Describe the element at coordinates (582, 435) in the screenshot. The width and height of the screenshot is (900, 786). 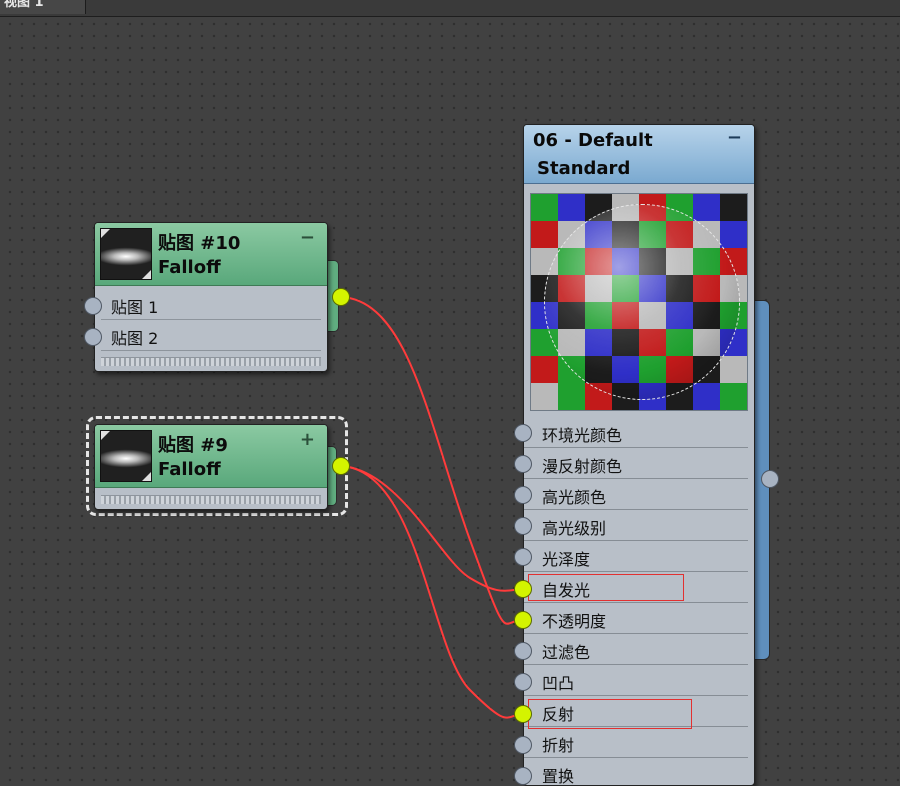
I see `slot-label: 环境光颜色` at that location.